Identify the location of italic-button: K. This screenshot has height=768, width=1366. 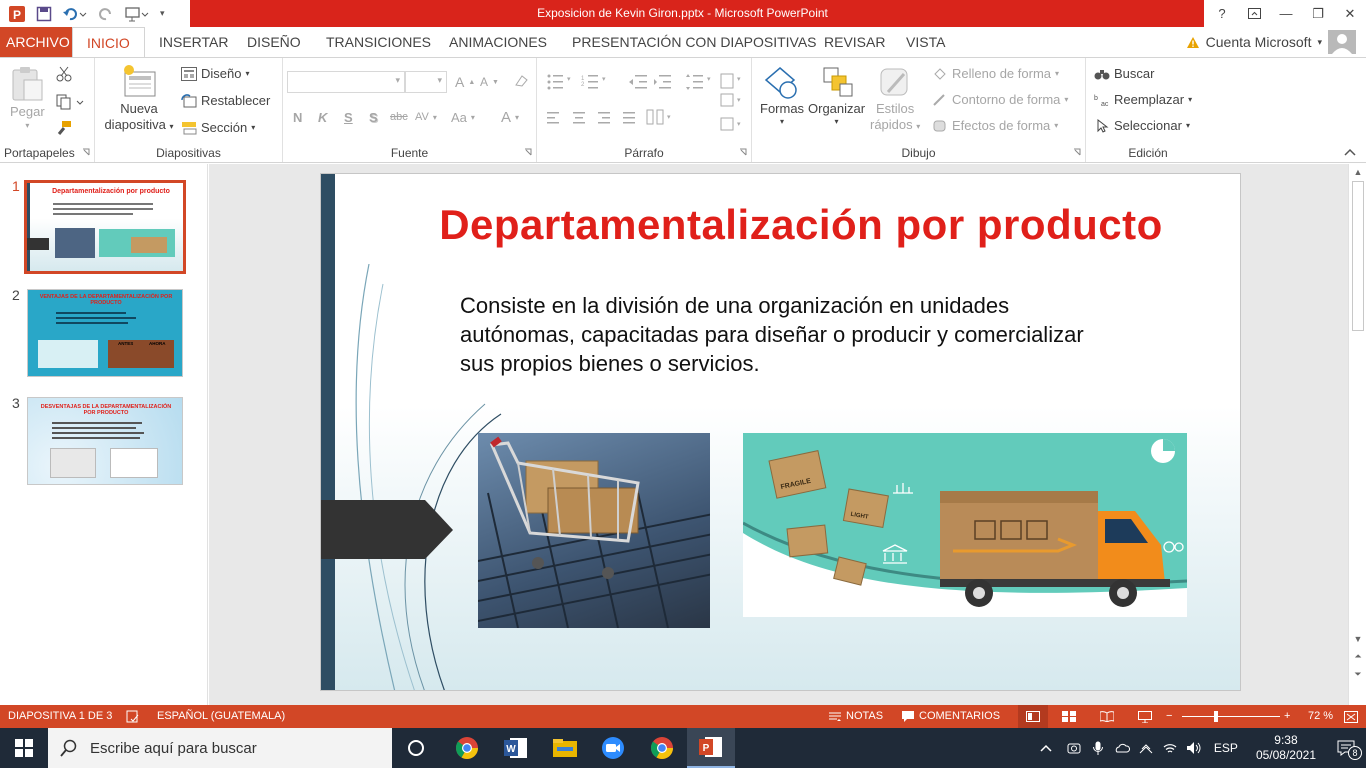
(322, 117).